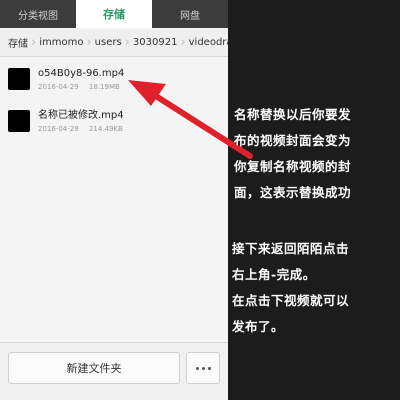 The width and height of the screenshot is (400, 400). Describe the element at coordinates (155, 42) in the screenshot. I see `breadcrumb-label: 3030921` at that location.